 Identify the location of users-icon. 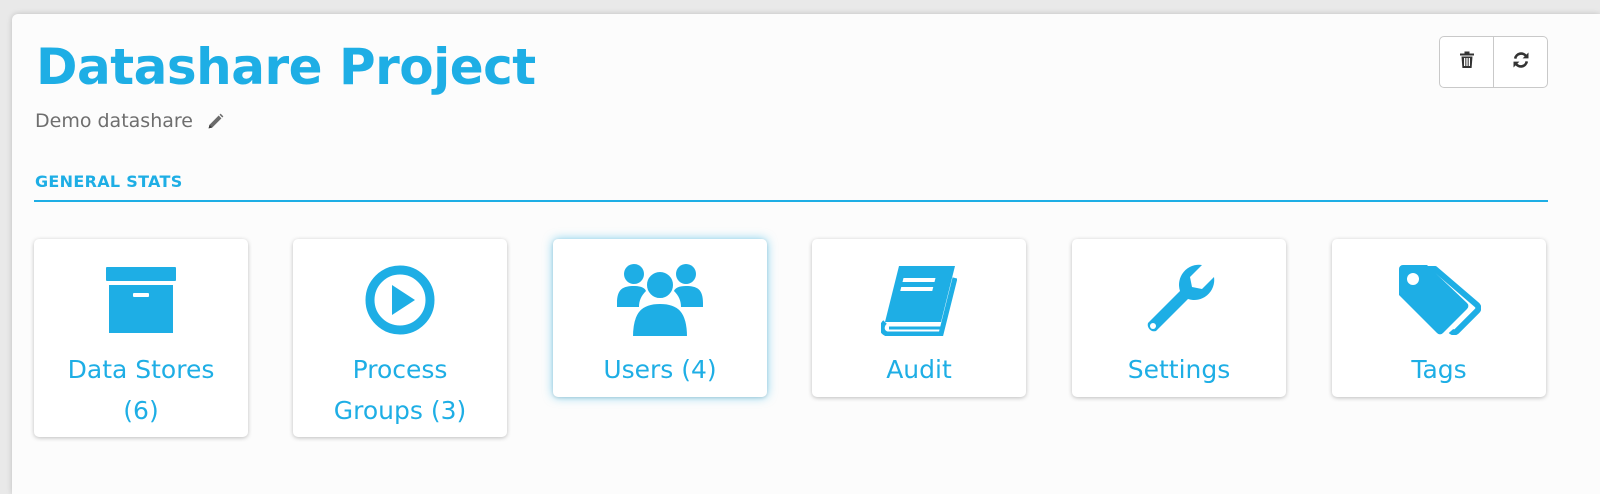
(660, 300).